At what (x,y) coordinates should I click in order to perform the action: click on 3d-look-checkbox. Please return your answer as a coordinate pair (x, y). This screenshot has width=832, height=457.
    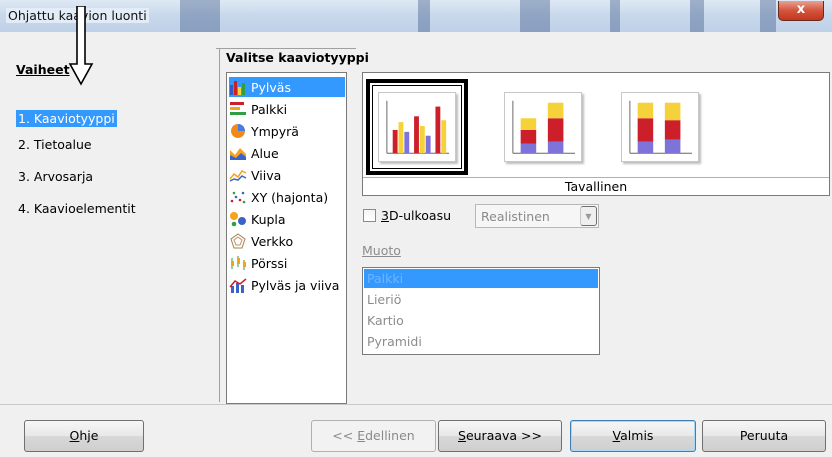
    Looking at the image, I should click on (369, 215).